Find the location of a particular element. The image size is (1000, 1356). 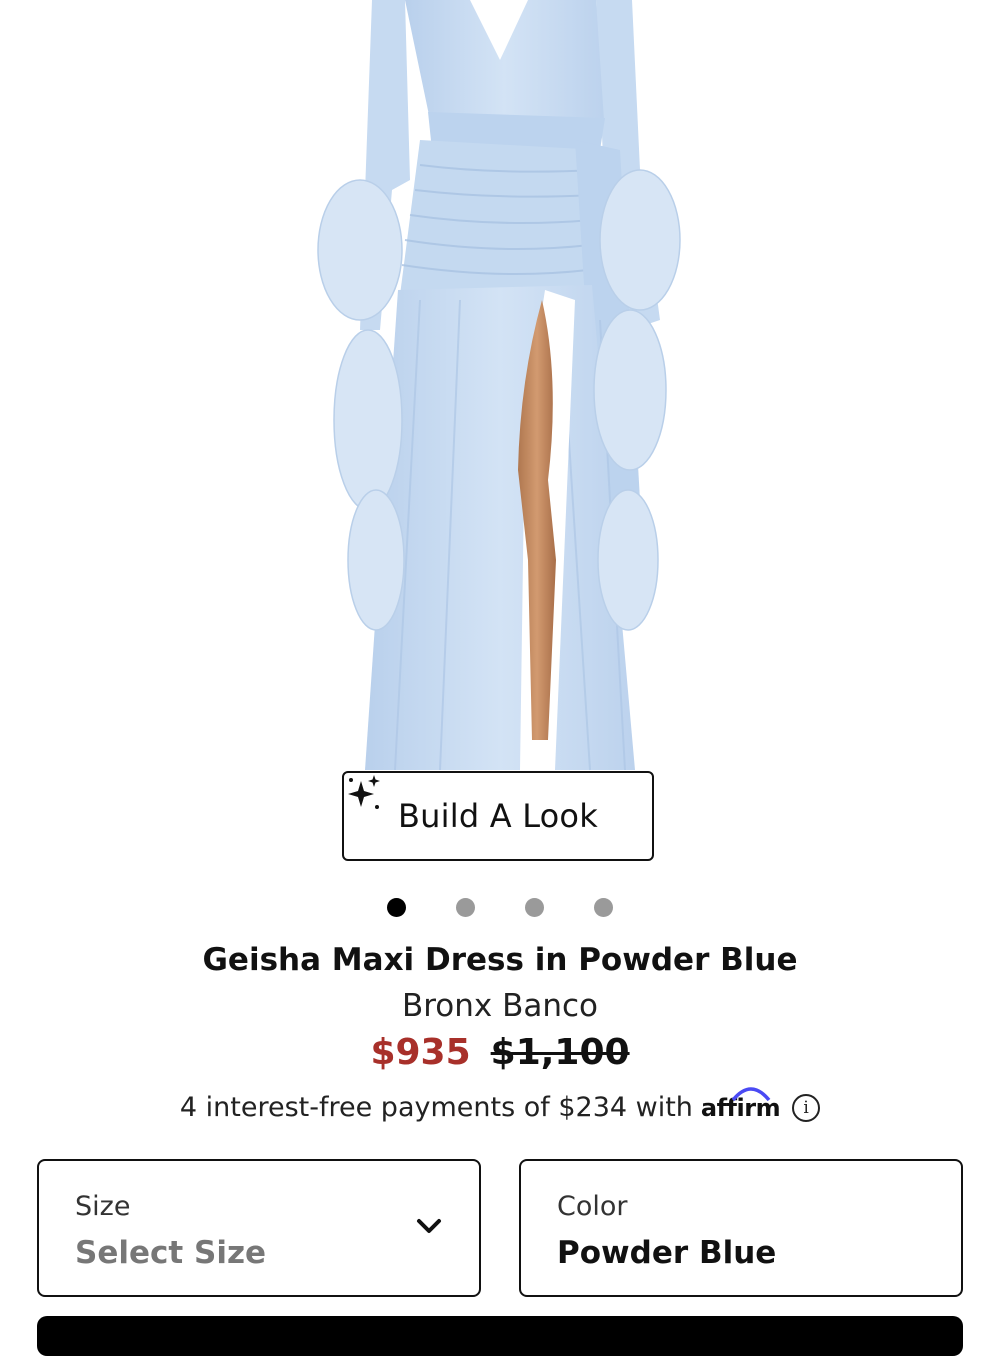

original-price: $1,100 is located at coordinates (560, 1052).